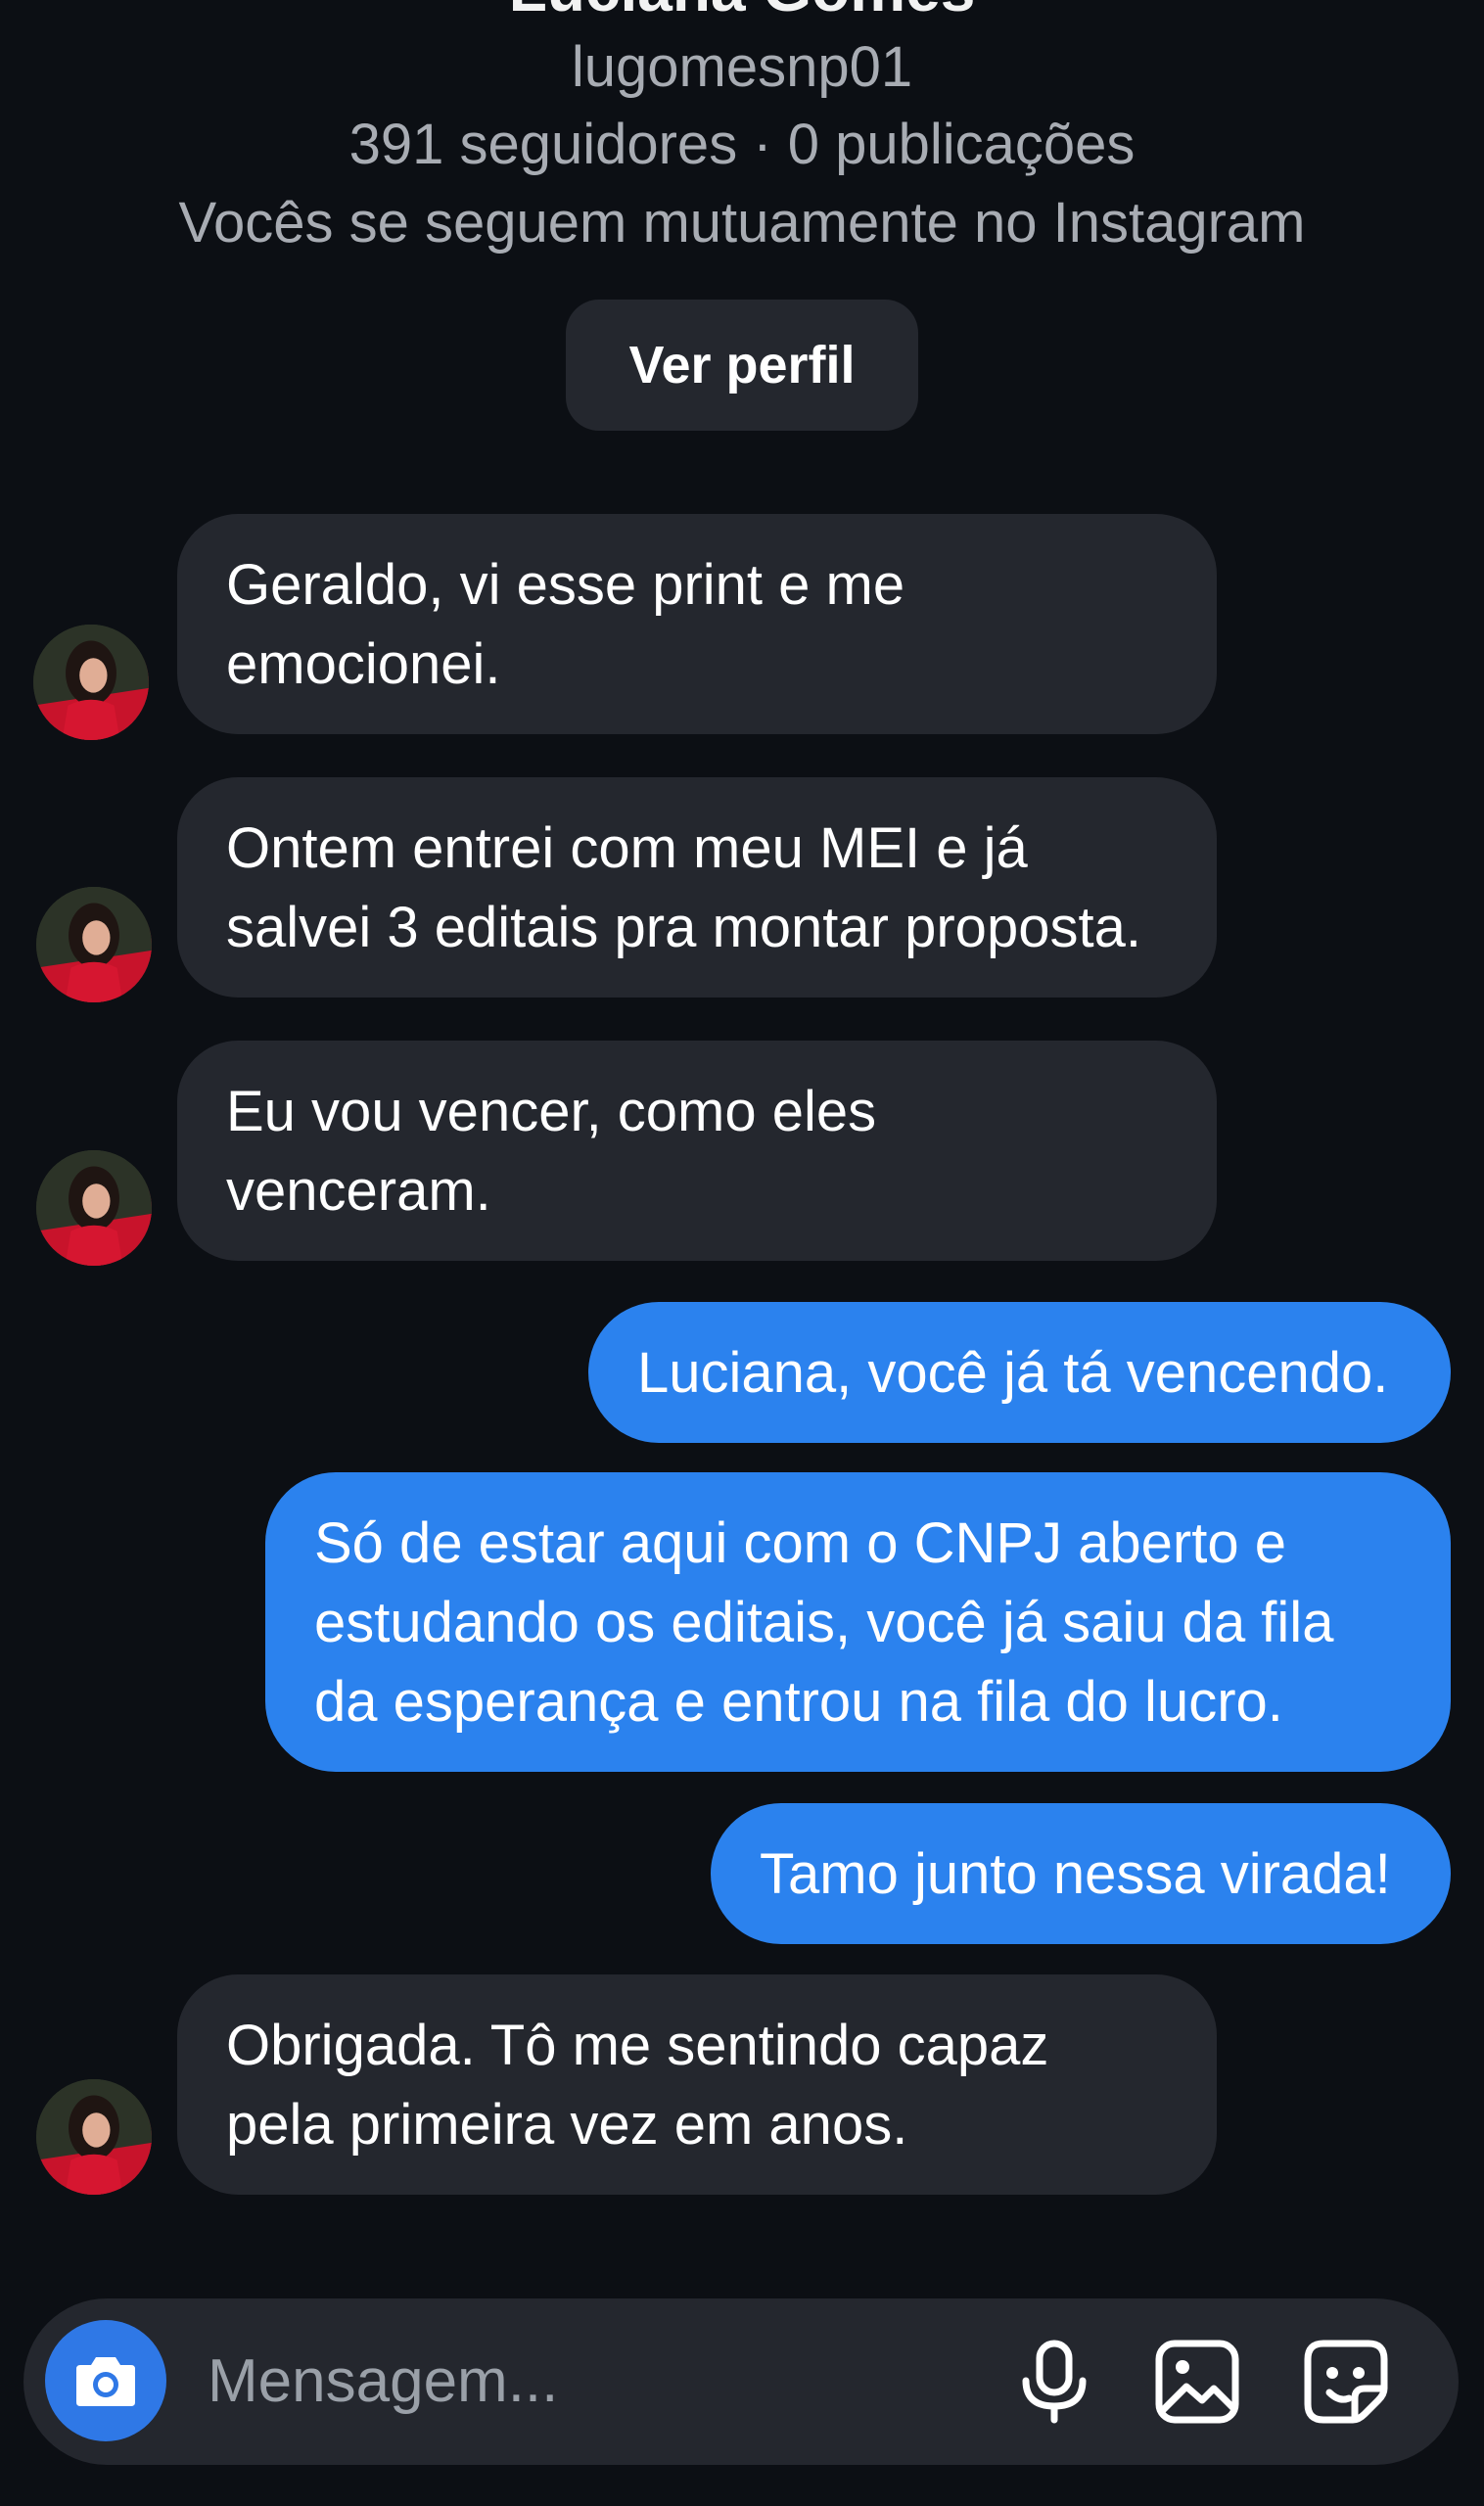 This screenshot has height=2506, width=1484. What do you see at coordinates (742, 11) in the screenshot?
I see `profile-name: Luciana Gomes` at bounding box center [742, 11].